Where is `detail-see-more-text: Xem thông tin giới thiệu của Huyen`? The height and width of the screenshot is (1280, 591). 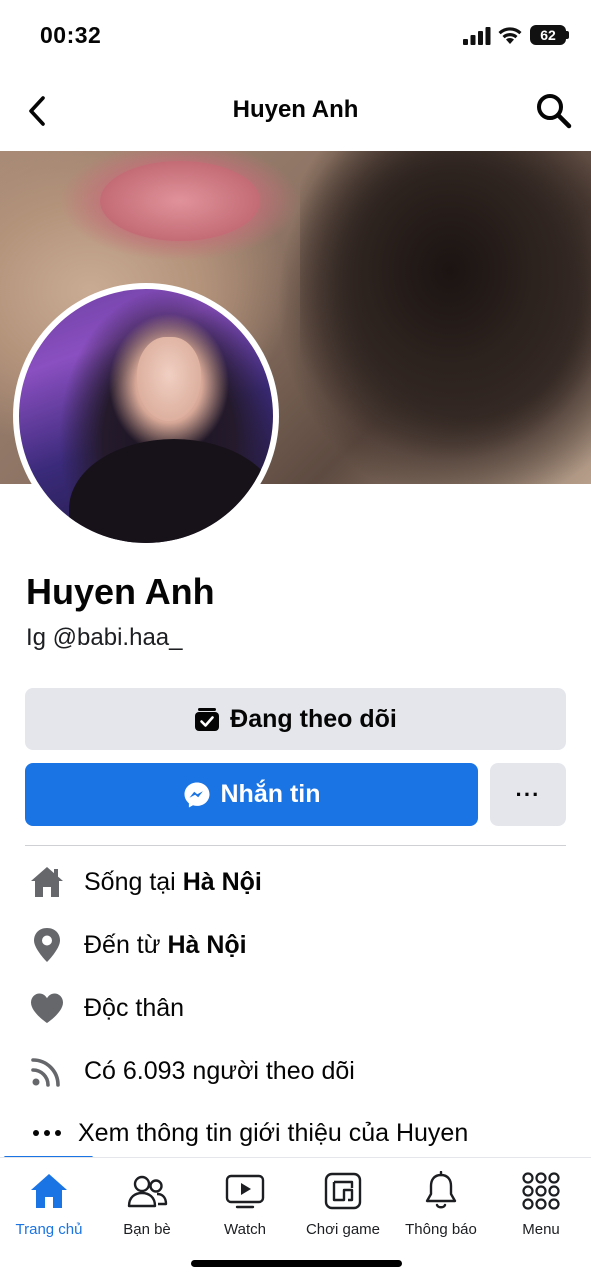 detail-see-more-text: Xem thông tin giới thiệu của Huyen is located at coordinates (273, 1132).